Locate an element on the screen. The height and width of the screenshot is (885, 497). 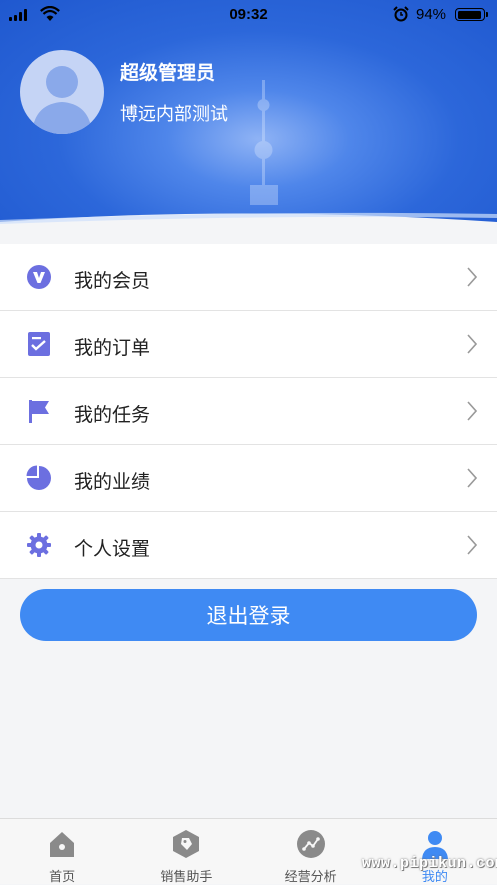
organization-name: 博远内部测试 is located at coordinates (174, 114).